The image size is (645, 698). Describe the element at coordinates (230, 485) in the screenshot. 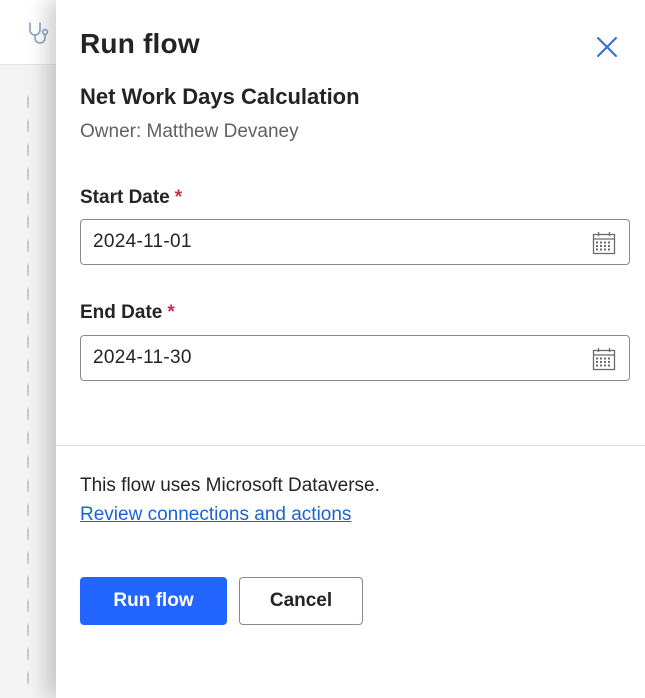

I see `connections-info: This flow uses Microsoft Dataverse.` at that location.